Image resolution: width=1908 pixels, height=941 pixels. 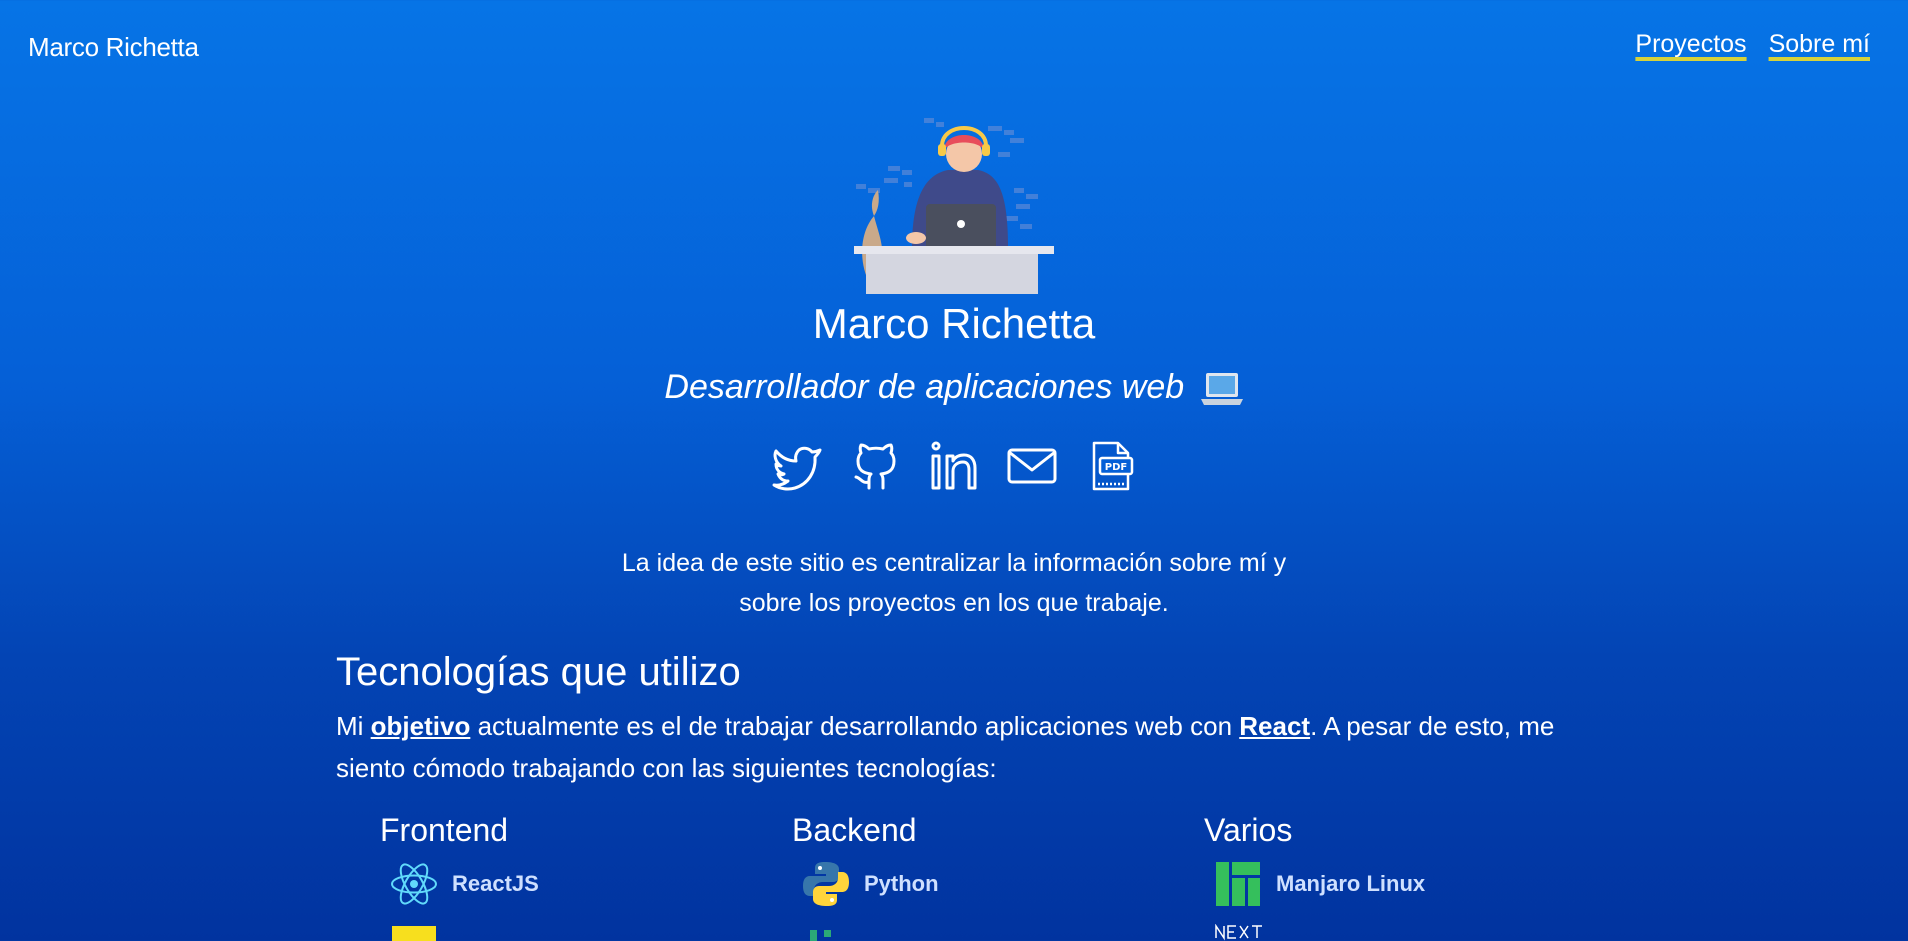 What do you see at coordinates (414, 884) in the screenshot?
I see `react-icon` at bounding box center [414, 884].